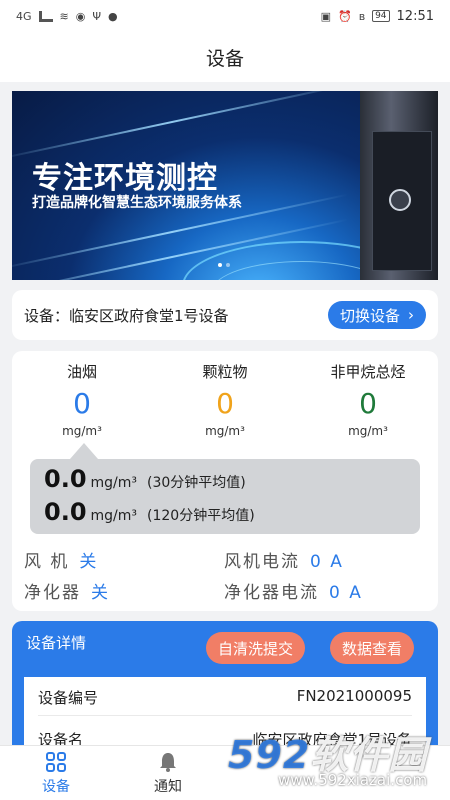 The image size is (450, 800). What do you see at coordinates (168, 762) in the screenshot?
I see `bell-icon` at bounding box center [168, 762].